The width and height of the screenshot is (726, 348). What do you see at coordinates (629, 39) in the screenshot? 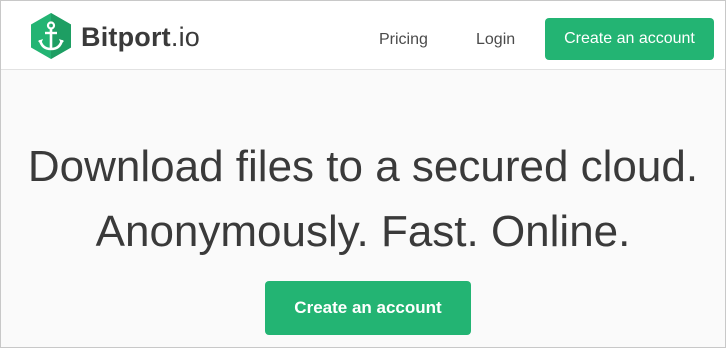
I see `create-account-button-header: Create an account` at bounding box center [629, 39].